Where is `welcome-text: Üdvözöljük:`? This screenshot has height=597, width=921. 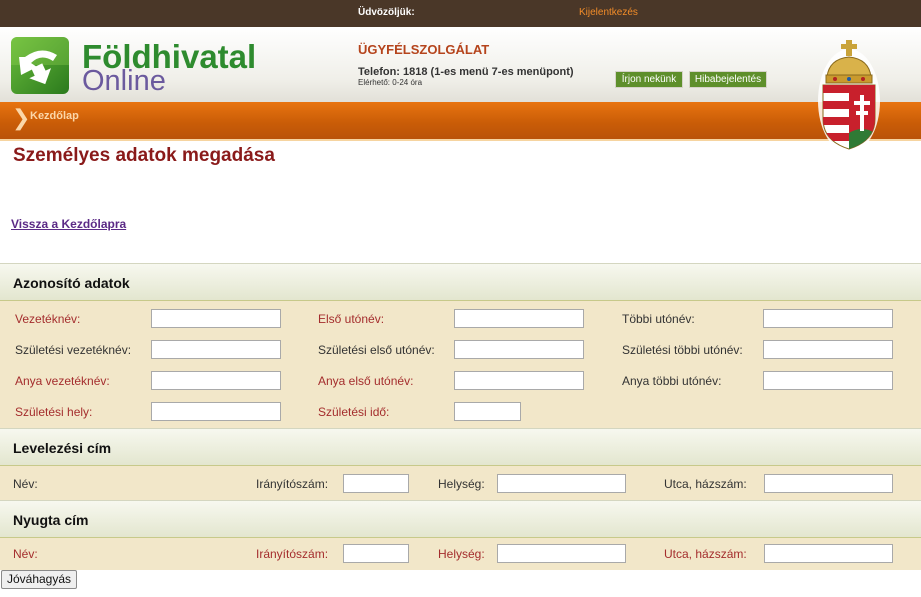 welcome-text: Üdvözöljük: is located at coordinates (386, 12).